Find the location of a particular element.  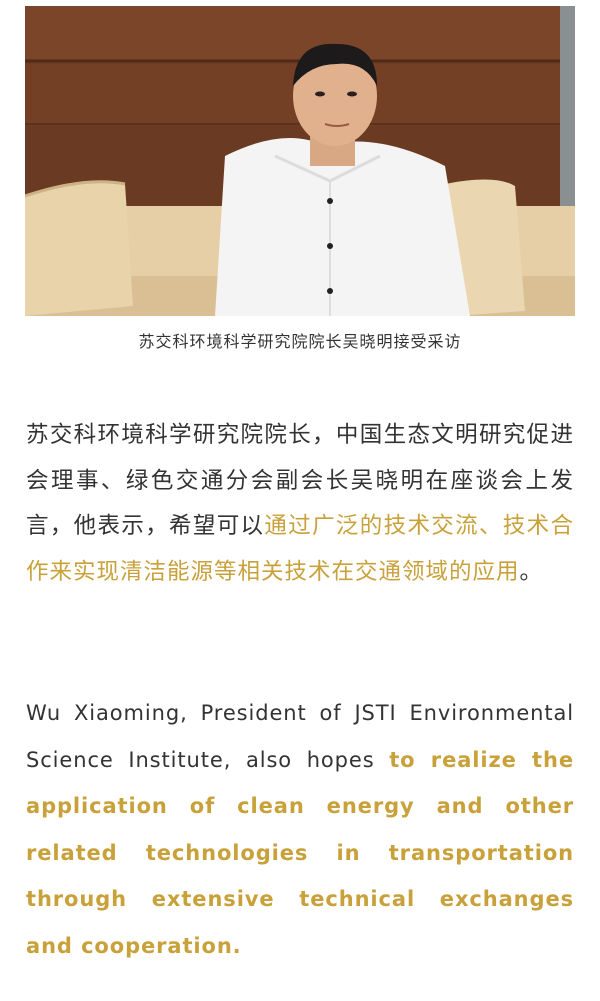

chinese-paragraph-end: 。 is located at coordinates (531, 571).